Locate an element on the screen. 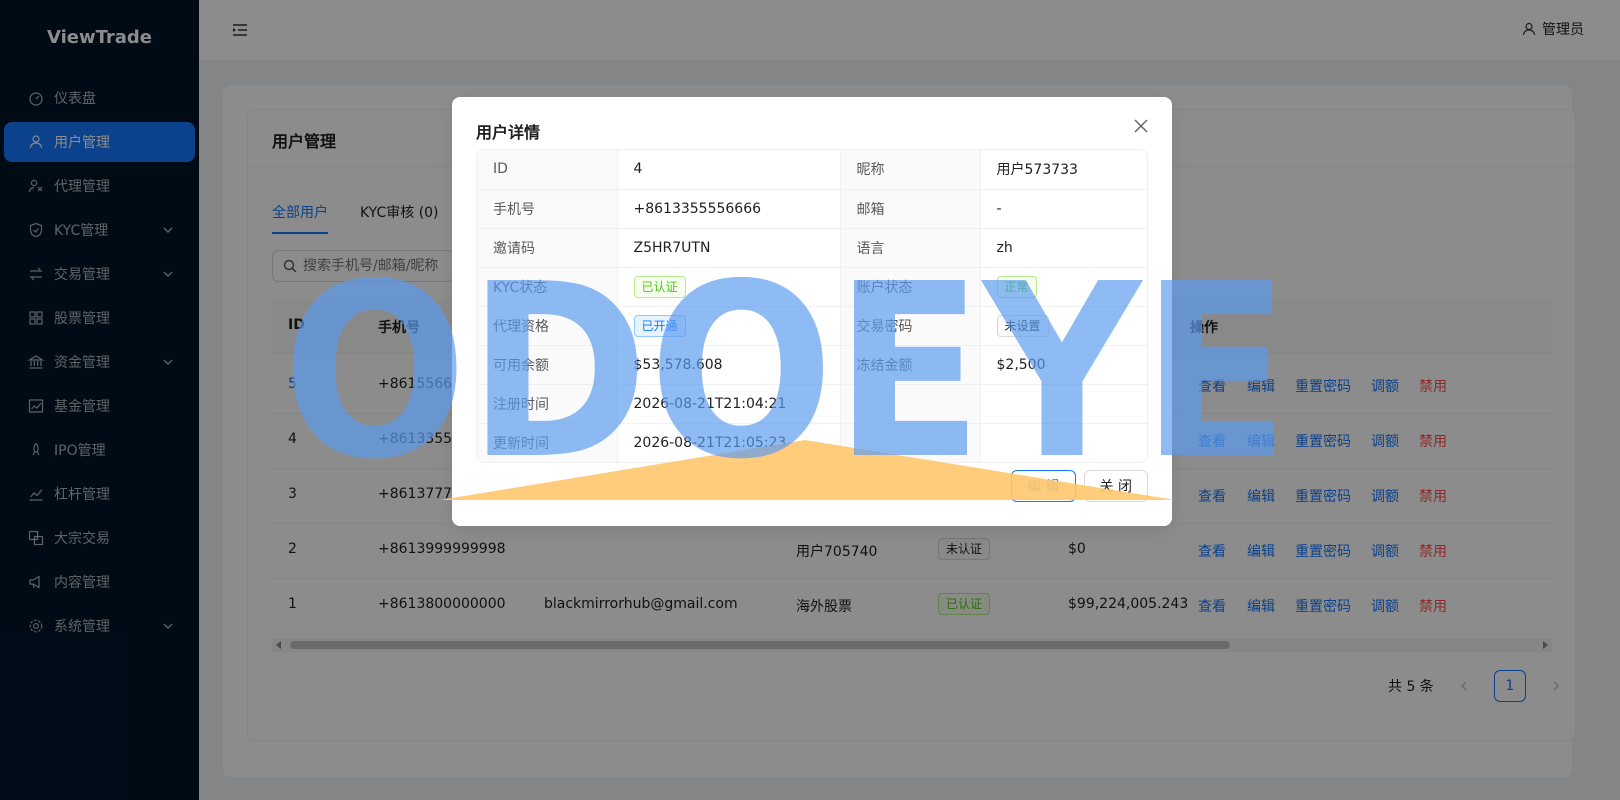 This screenshot has width=1620, height=800. detail-label: 可用余额 is located at coordinates (547, 365).